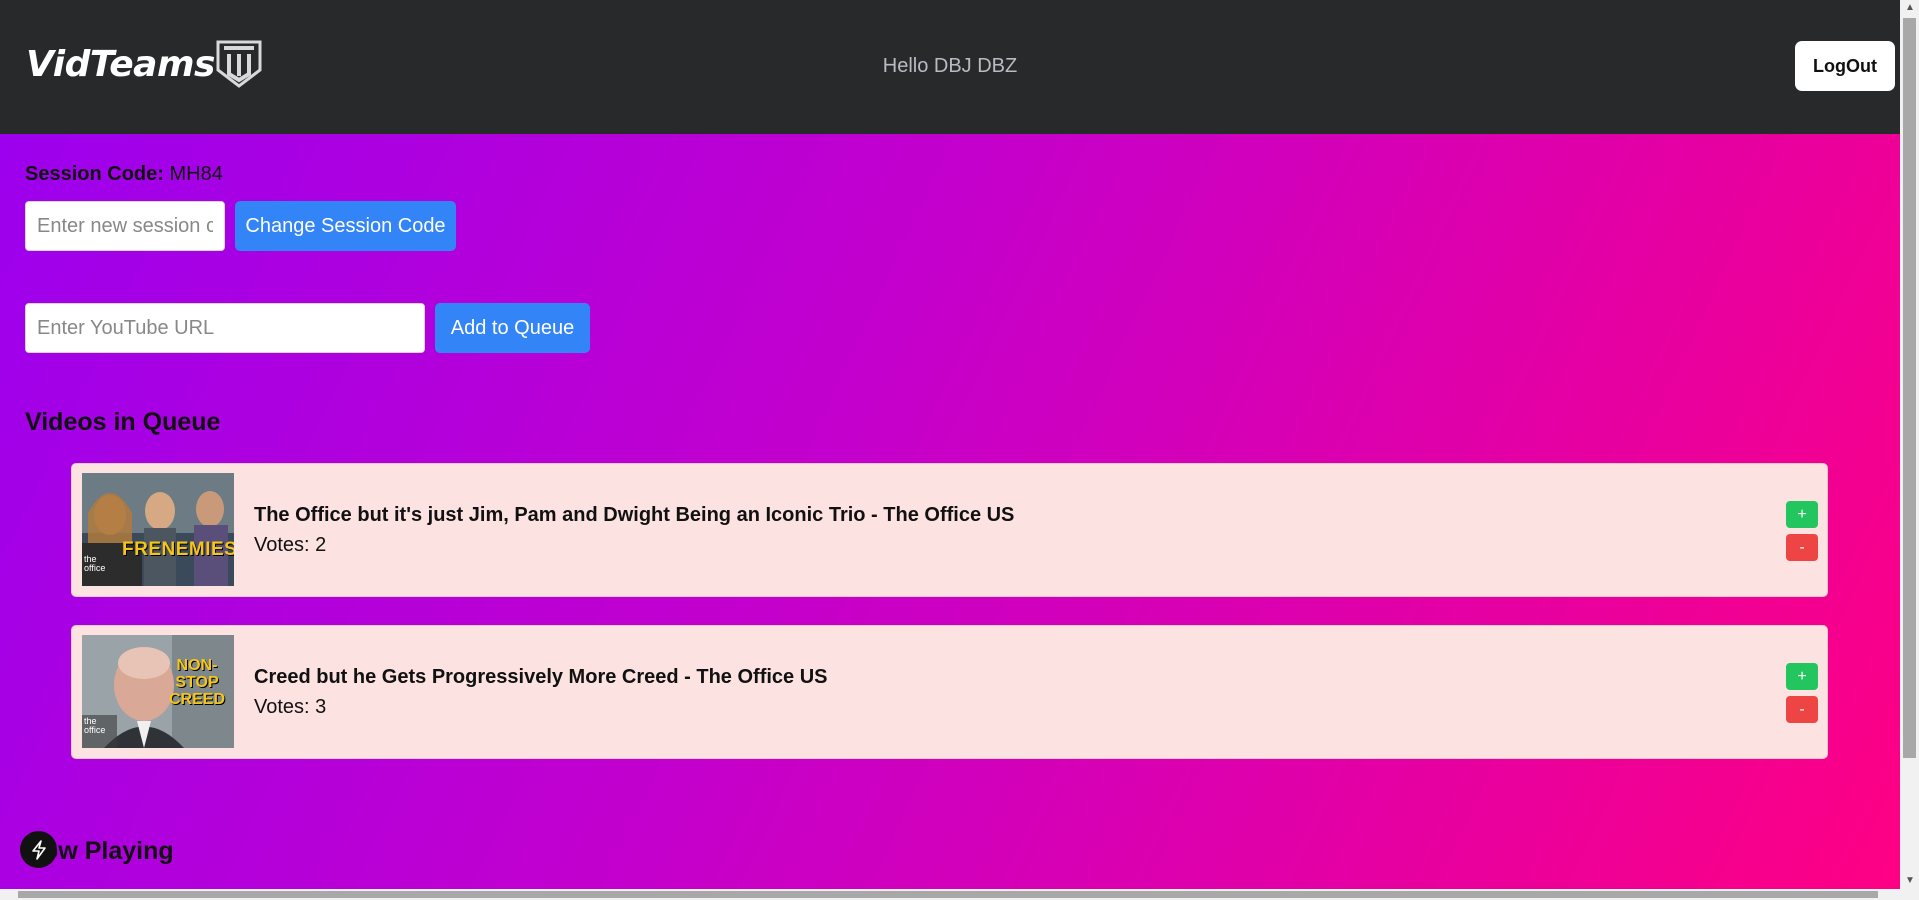  What do you see at coordinates (178, 549) in the screenshot?
I see `thumbnail-caption: FRENEMIES.` at bounding box center [178, 549].